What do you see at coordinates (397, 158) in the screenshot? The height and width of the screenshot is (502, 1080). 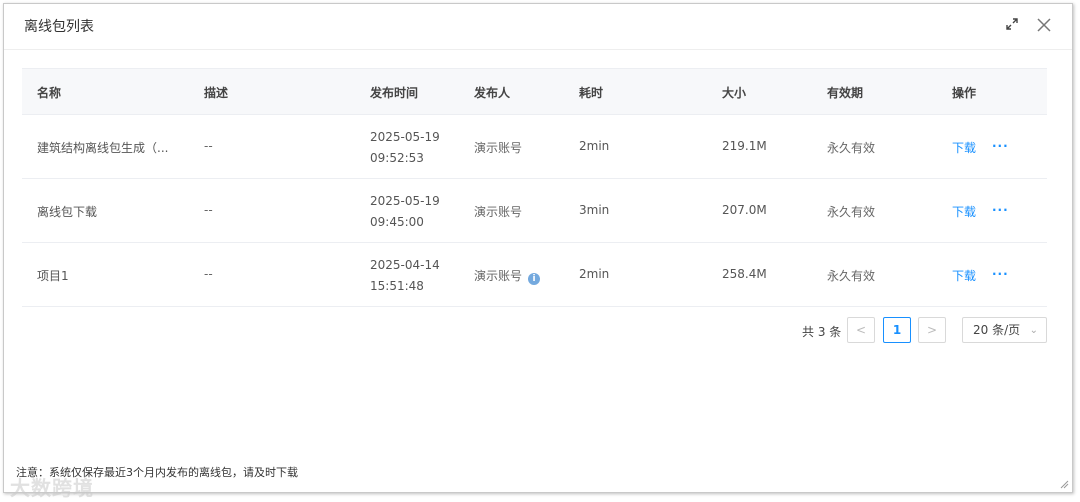 I see `row-time: 09:52:53` at bounding box center [397, 158].